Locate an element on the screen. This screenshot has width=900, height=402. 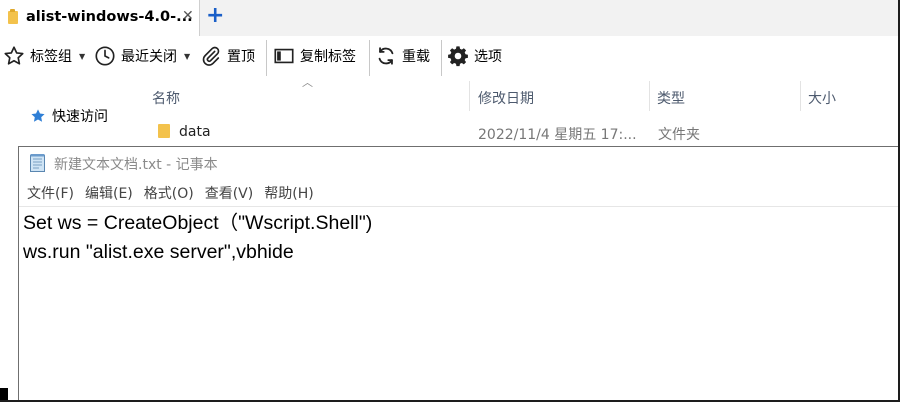
text-line: Set ws = CreateObject（"Wscript.Shell") is located at coordinates (198, 223).